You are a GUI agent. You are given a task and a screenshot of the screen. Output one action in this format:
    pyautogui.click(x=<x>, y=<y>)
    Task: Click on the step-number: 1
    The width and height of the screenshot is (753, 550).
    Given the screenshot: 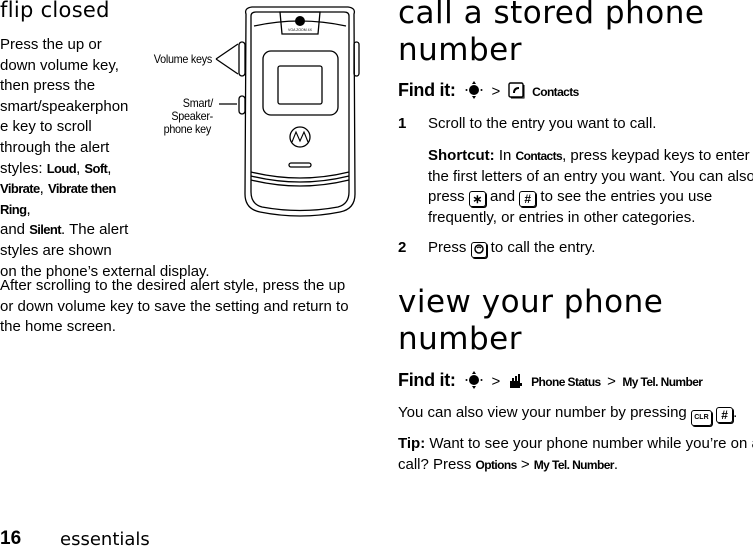 What is the action you would take?
    pyautogui.click(x=402, y=123)
    